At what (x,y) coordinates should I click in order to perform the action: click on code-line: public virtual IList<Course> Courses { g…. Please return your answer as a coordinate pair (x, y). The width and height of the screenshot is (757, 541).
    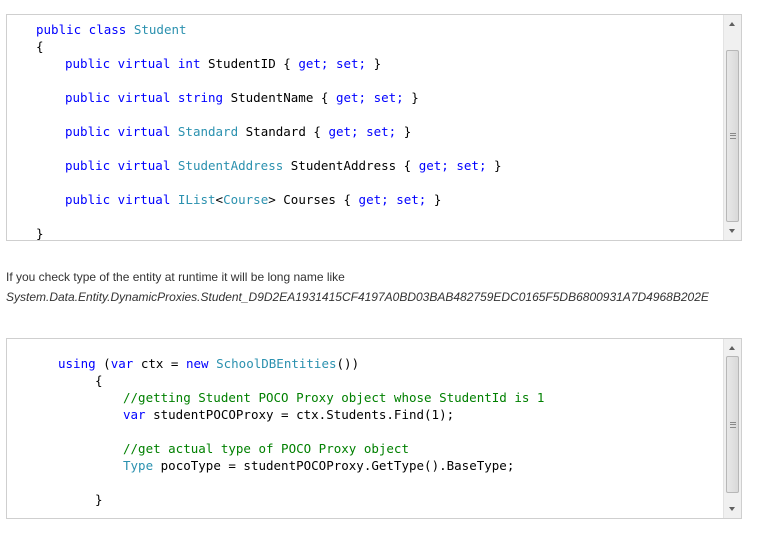
    Looking at the image, I should click on (253, 199).